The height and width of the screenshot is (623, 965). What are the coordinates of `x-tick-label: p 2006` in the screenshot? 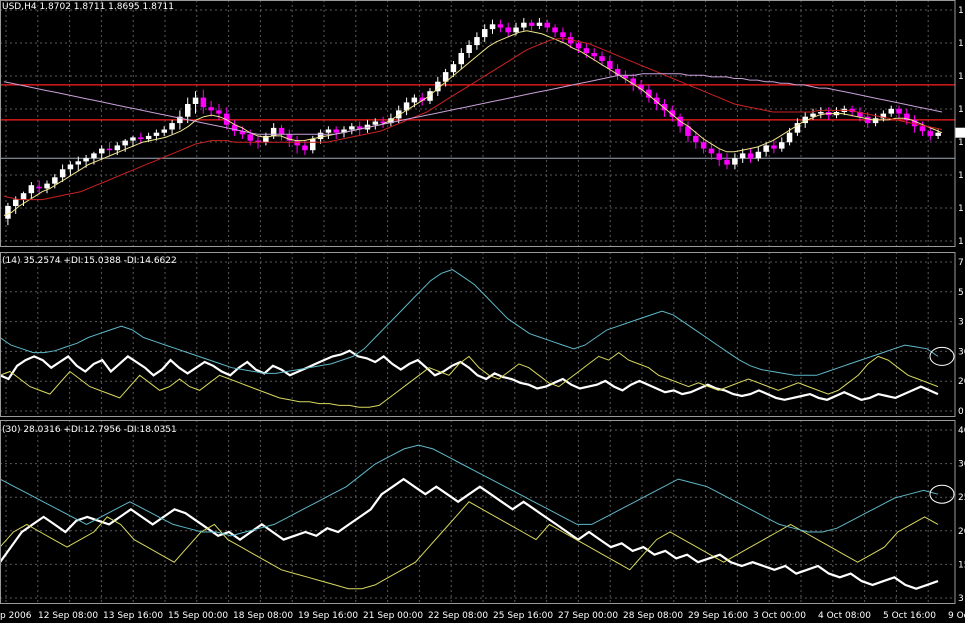 It's located at (16, 616).